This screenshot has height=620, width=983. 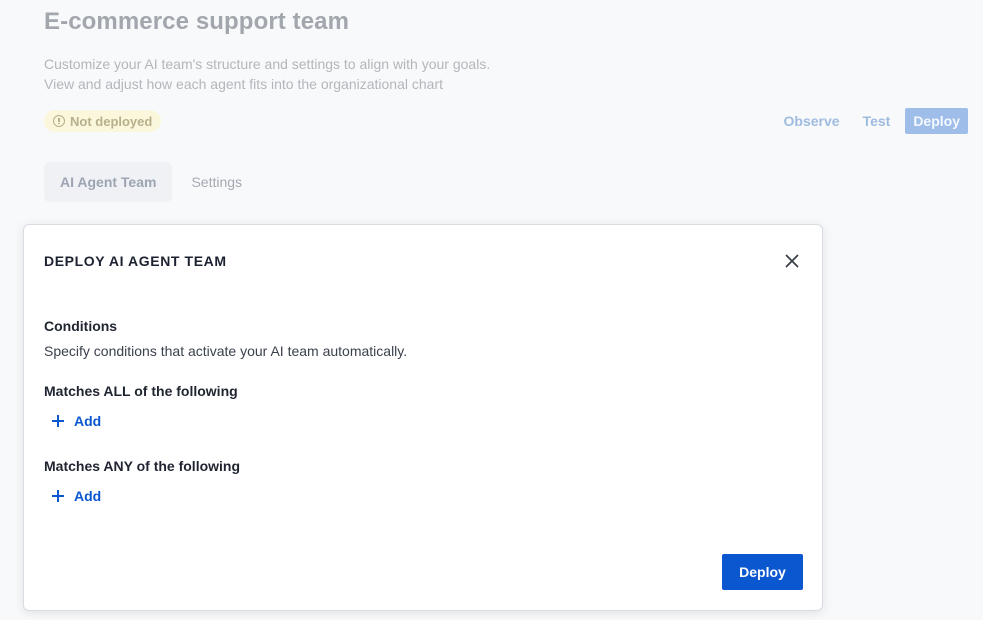 What do you see at coordinates (88, 496) in the screenshot?
I see `add-any-label: Add` at bounding box center [88, 496].